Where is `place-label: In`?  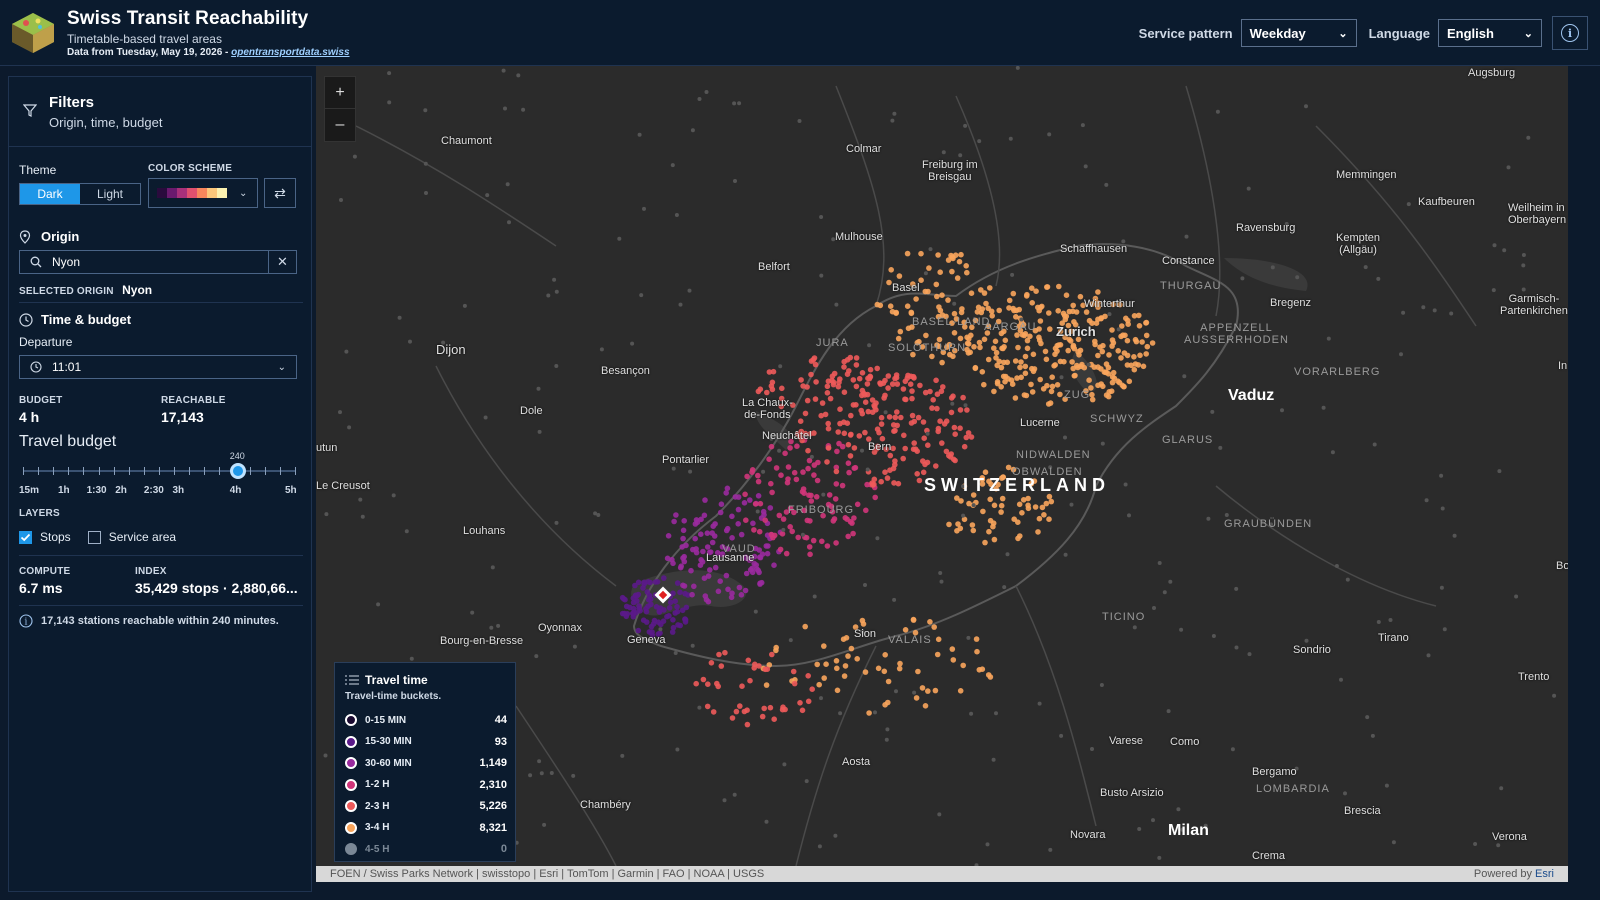
place-label: In is located at coordinates (1563, 366).